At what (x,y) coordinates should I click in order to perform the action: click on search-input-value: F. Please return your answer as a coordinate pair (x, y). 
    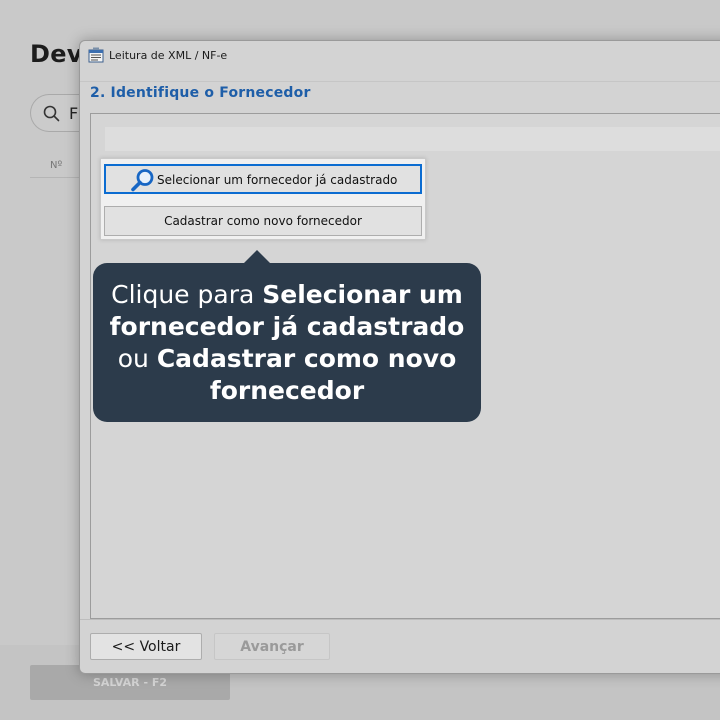
    Looking at the image, I should click on (73, 113).